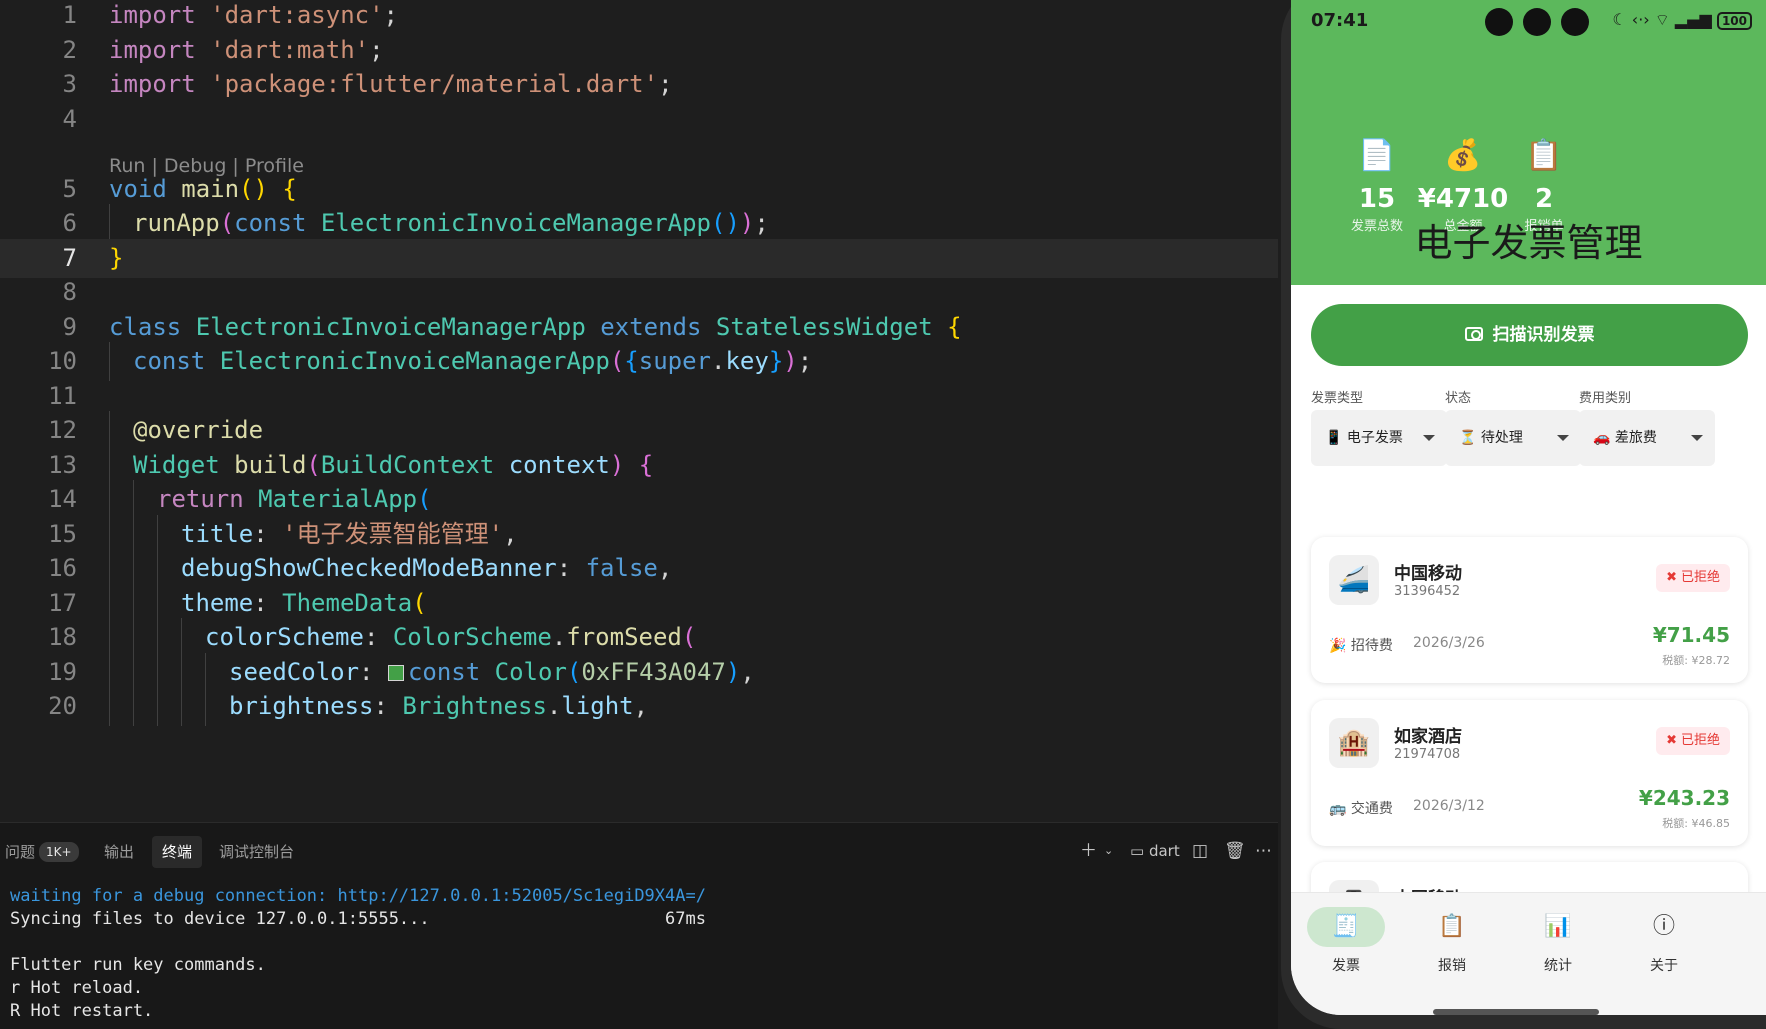 This screenshot has height=1029, width=1766. What do you see at coordinates (1452, 966) in the screenshot?
I see `nav-label: 报销` at bounding box center [1452, 966].